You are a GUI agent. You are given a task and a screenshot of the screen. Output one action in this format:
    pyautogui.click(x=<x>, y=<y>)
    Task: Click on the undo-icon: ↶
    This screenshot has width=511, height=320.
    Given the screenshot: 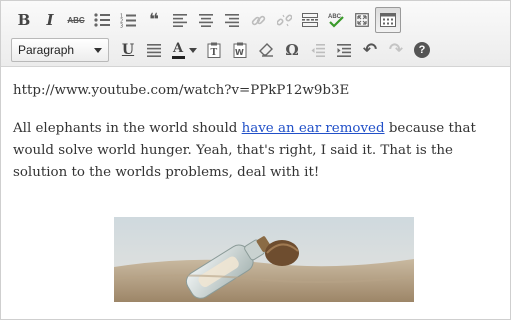 What is the action you would take?
    pyautogui.click(x=370, y=50)
    